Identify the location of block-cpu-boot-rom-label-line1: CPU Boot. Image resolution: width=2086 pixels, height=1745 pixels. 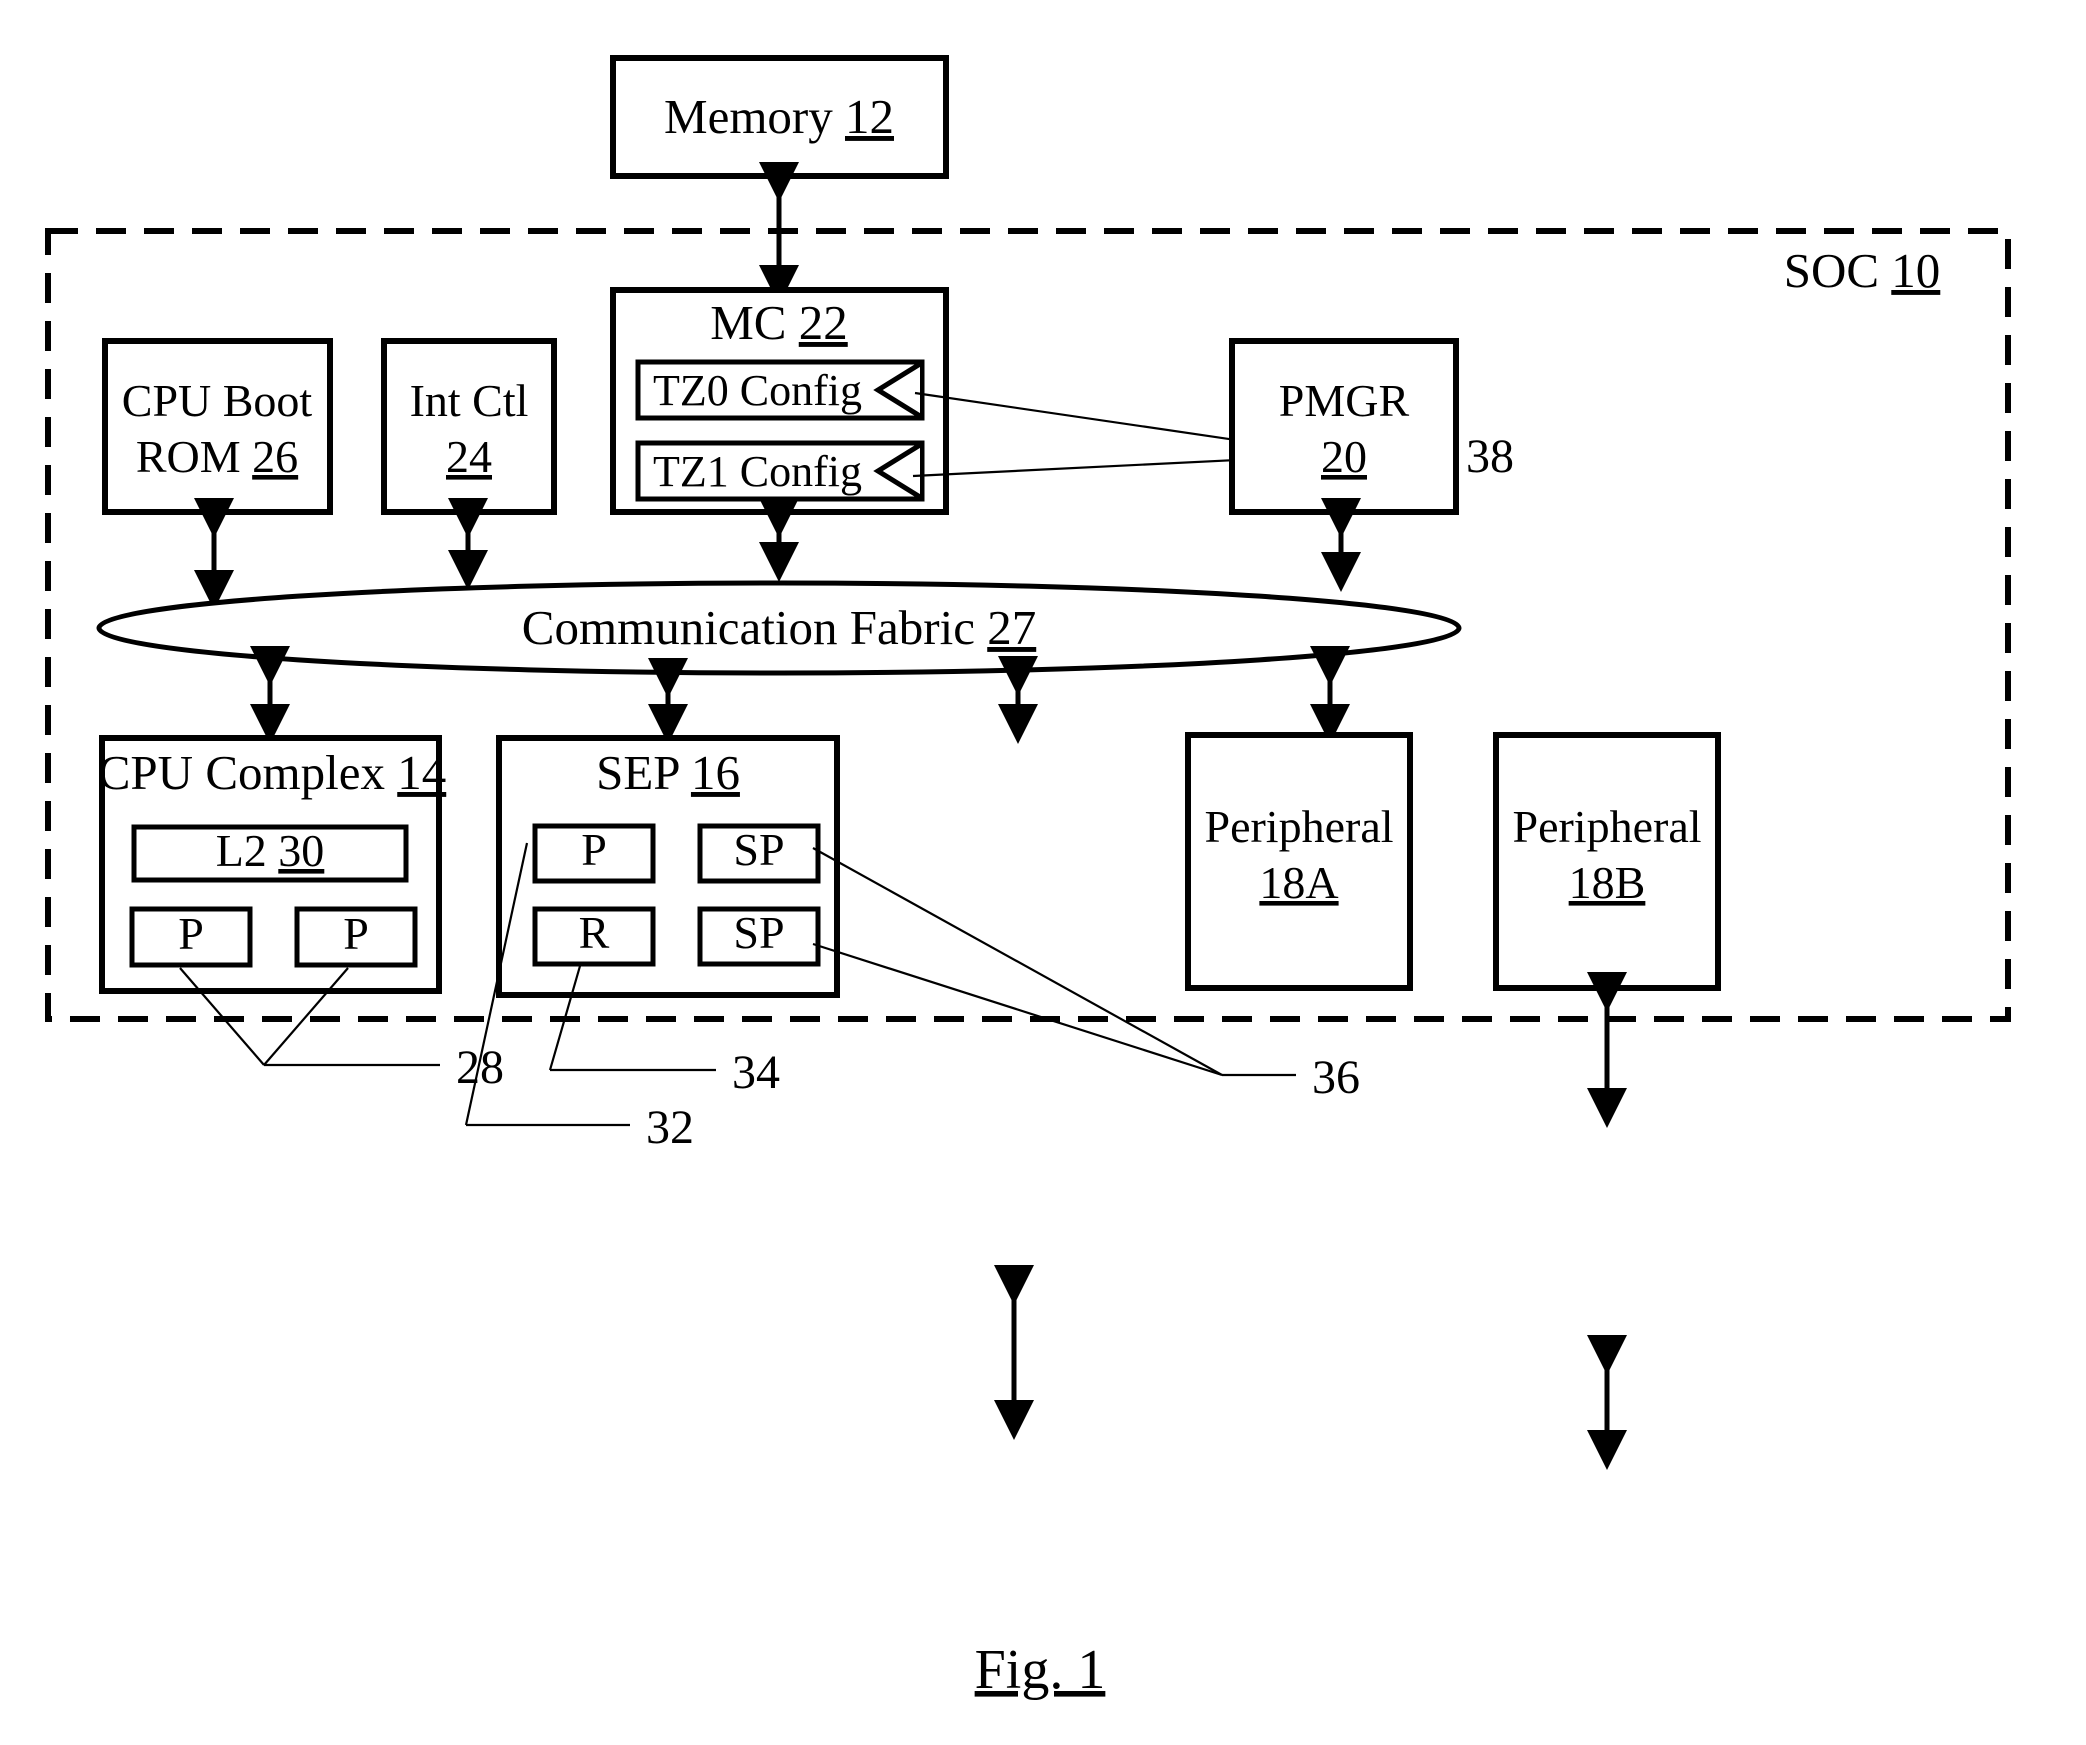
(217, 400).